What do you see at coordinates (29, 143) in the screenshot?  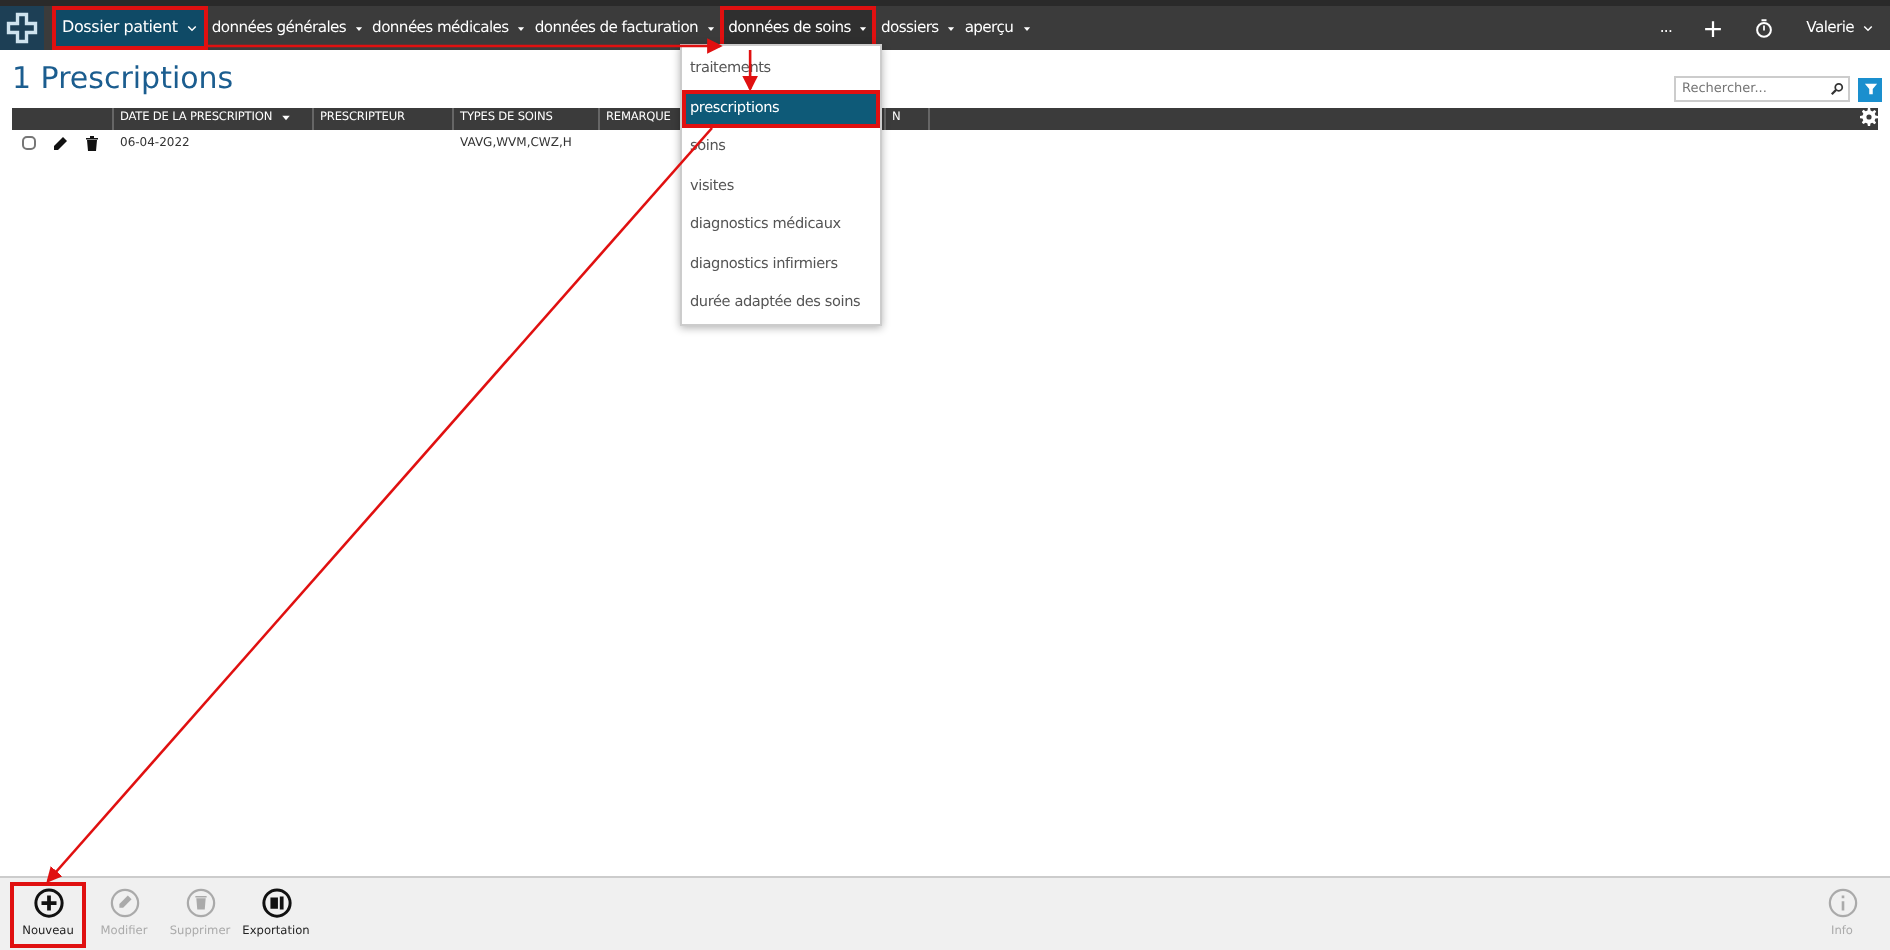 I see `row-checkbox` at bounding box center [29, 143].